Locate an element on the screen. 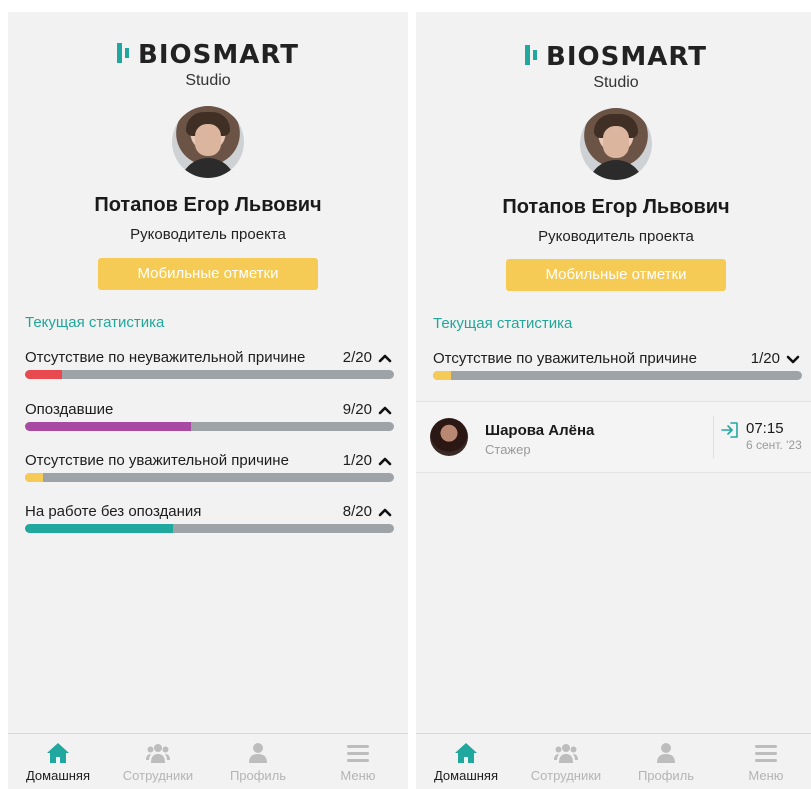  employee-avatar is located at coordinates (449, 437).